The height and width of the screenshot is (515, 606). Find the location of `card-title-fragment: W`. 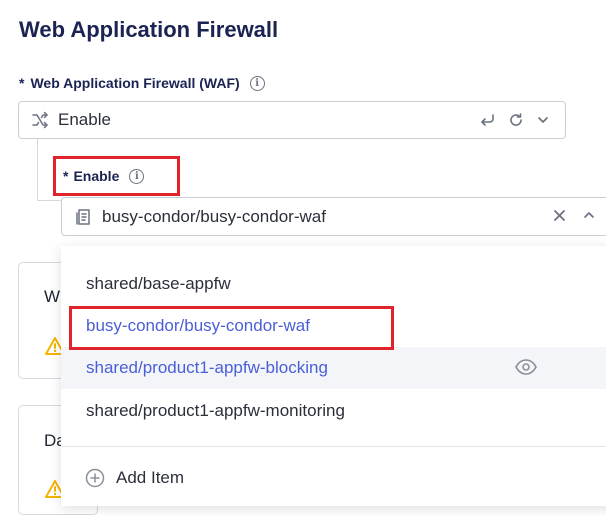

card-title-fragment: W is located at coordinates (52, 296).